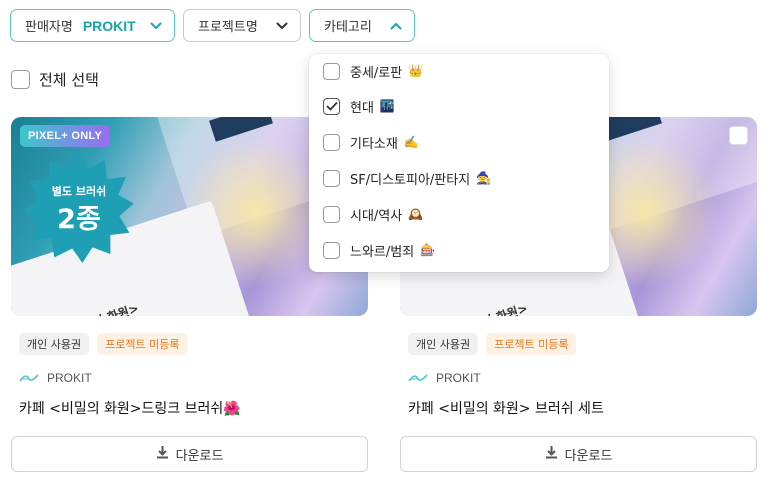 This screenshot has width=770, height=480. I want to click on crown-icon: 👑, so click(416, 71).